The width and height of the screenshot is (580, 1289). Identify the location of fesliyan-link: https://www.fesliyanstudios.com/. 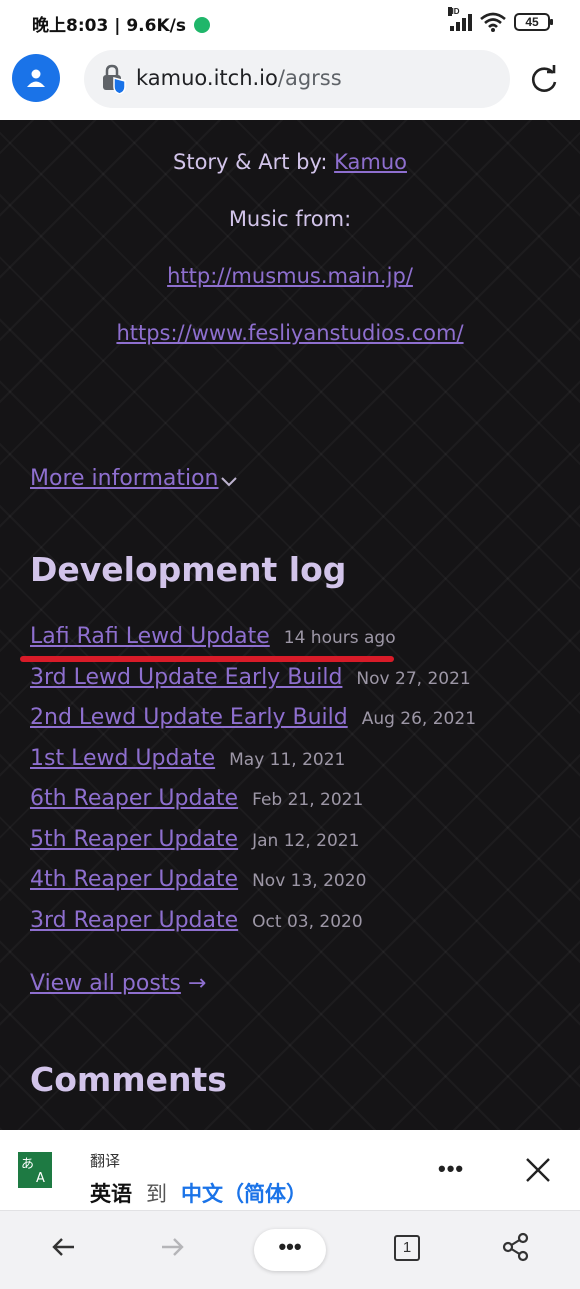
(289, 333).